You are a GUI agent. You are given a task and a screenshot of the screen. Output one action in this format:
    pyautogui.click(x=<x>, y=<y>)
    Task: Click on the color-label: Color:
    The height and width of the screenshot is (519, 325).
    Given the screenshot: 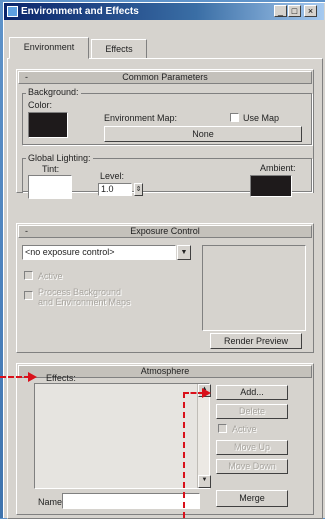 What is the action you would take?
    pyautogui.click(x=40, y=105)
    